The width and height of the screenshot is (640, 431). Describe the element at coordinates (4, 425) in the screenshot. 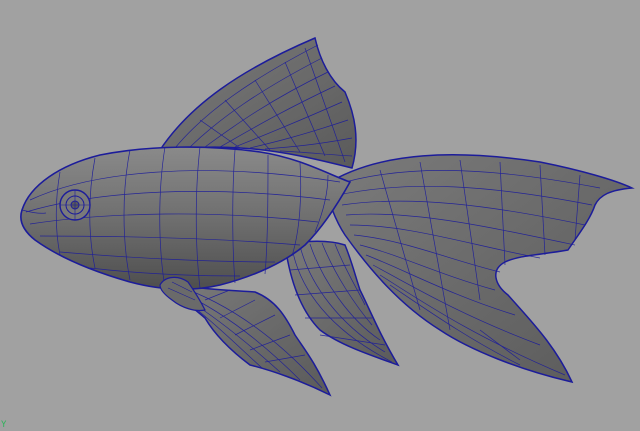

I see `axis-indicator: Y` at that location.